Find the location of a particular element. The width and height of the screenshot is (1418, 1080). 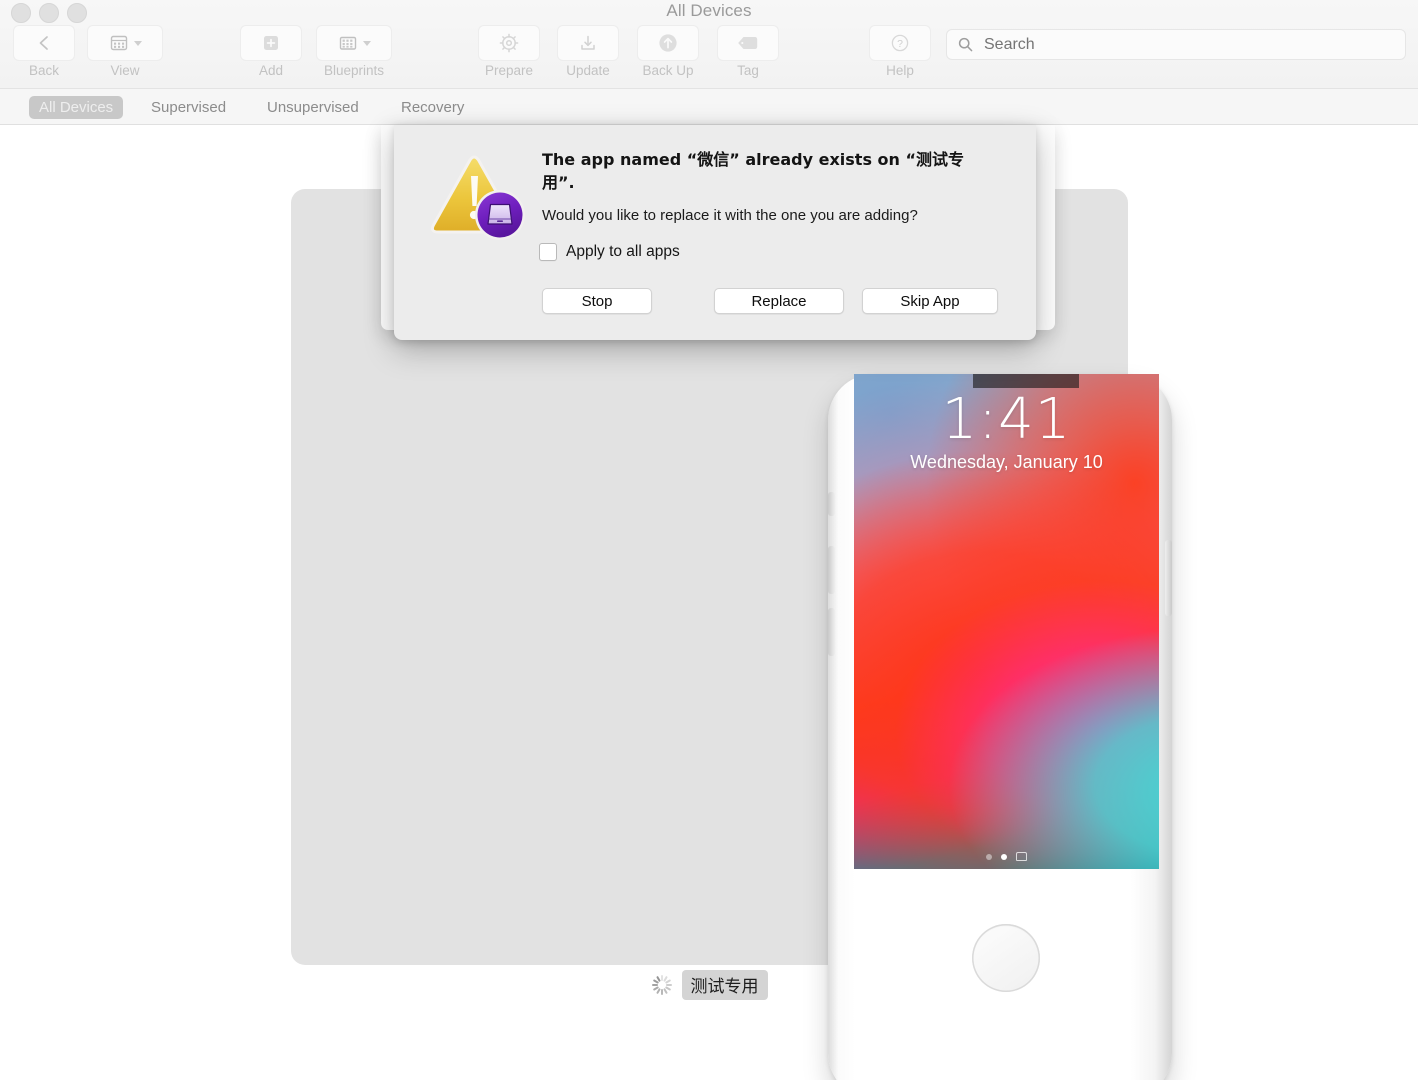

arrow-up-circle-icon is located at coordinates (668, 43).